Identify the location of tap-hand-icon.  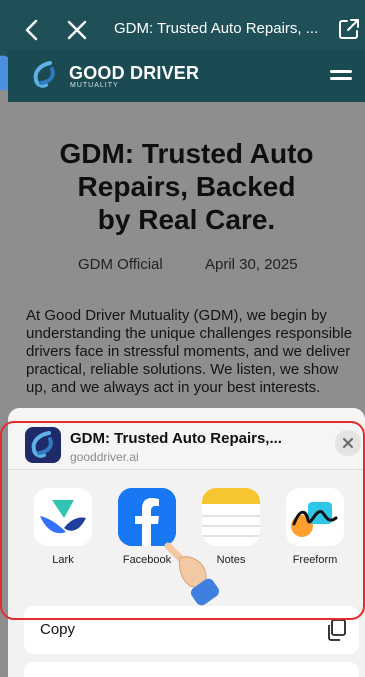
(192, 574).